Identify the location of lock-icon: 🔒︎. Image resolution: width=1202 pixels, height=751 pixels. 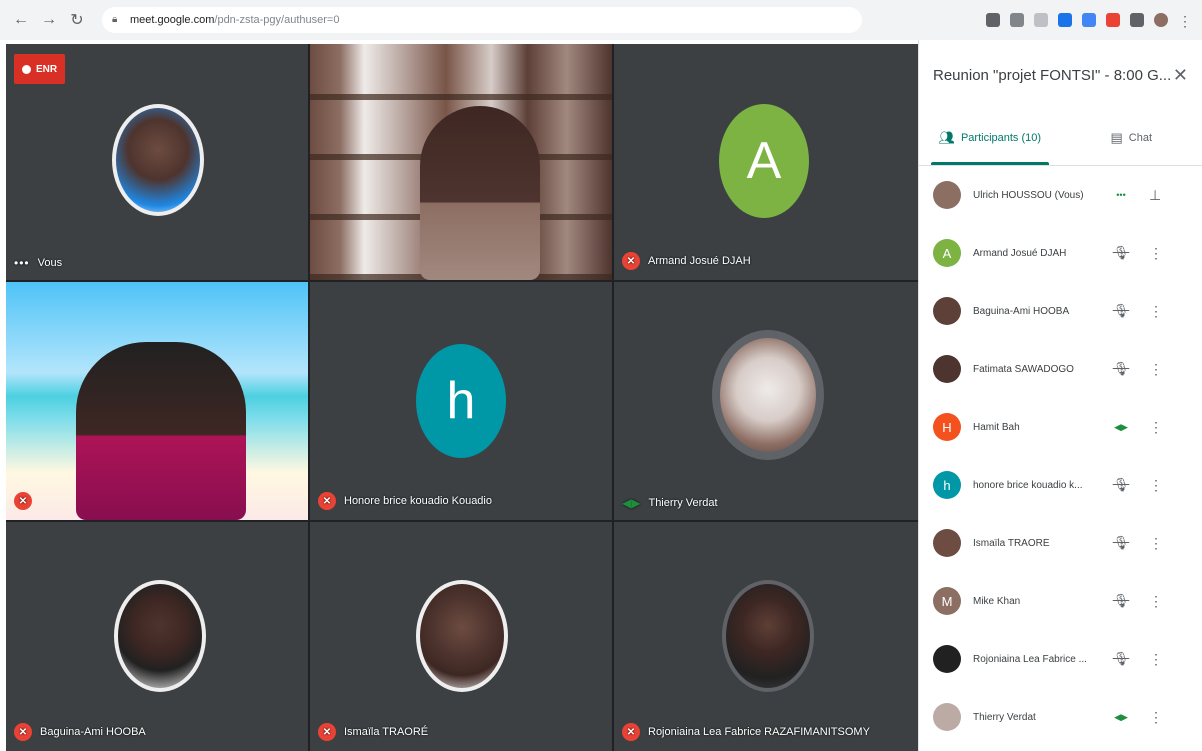
(115, 19).